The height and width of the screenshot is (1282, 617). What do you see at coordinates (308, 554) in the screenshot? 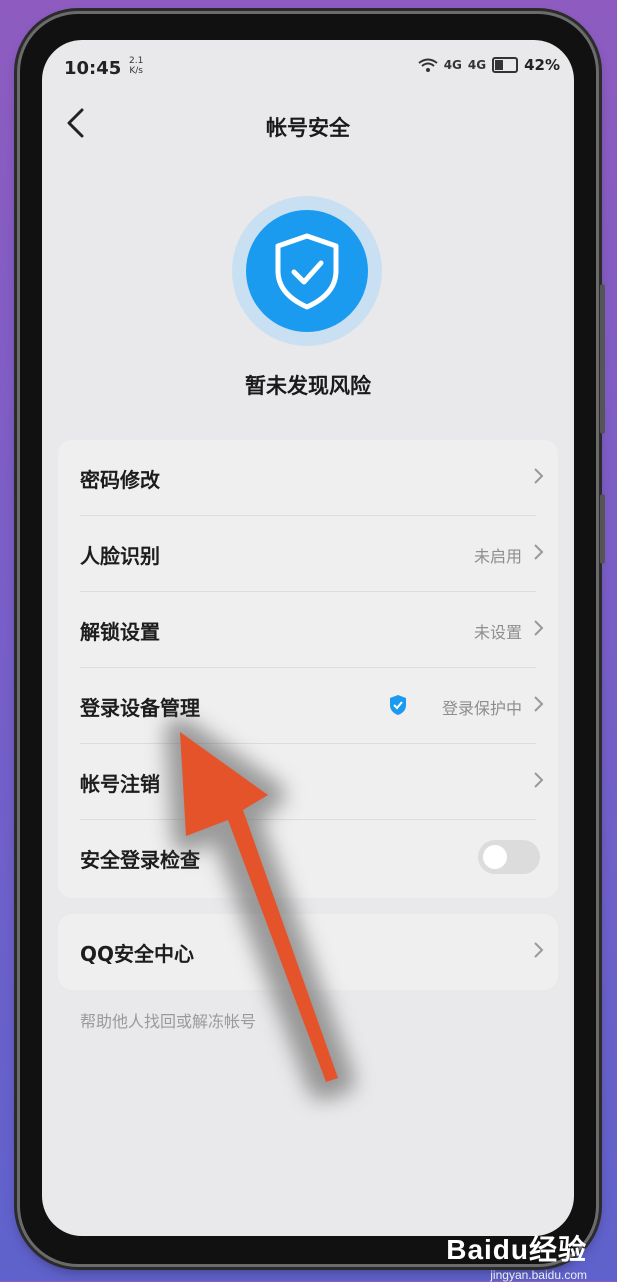
I see `row-face-recognition: 人脸识别 未启用` at bounding box center [308, 554].